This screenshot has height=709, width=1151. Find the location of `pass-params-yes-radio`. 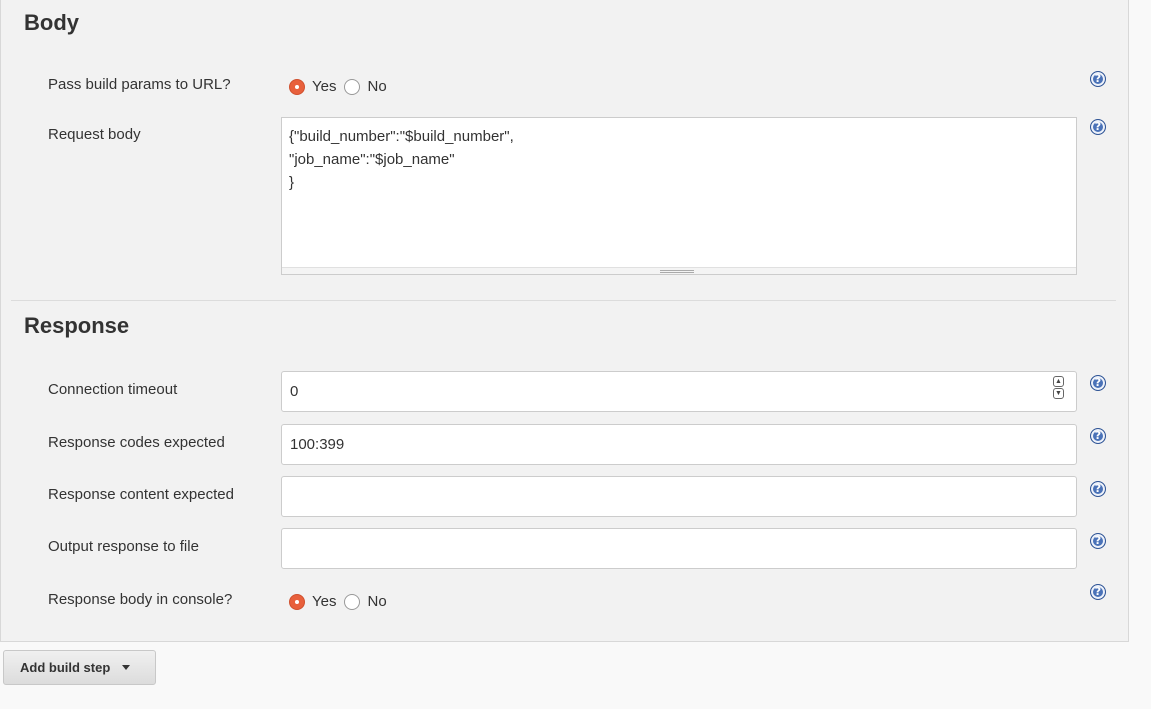

pass-params-yes-radio is located at coordinates (297, 86).